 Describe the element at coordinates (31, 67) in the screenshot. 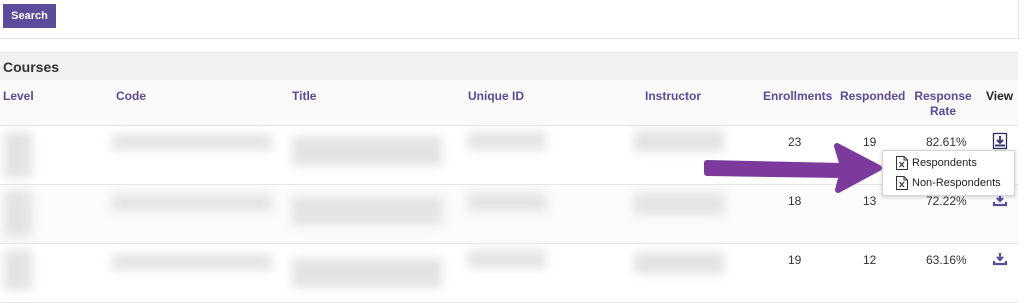

I see `courses-title: Courses` at that location.